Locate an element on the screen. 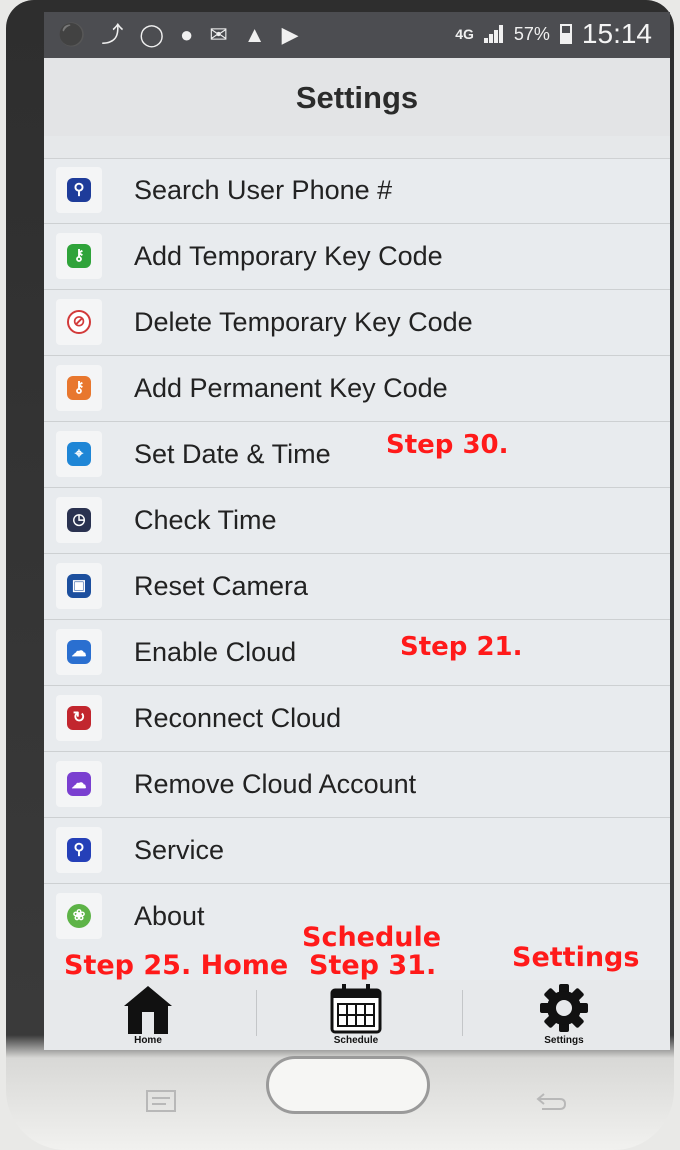 This screenshot has height=1150, width=680. title-bar: Settings is located at coordinates (357, 97).